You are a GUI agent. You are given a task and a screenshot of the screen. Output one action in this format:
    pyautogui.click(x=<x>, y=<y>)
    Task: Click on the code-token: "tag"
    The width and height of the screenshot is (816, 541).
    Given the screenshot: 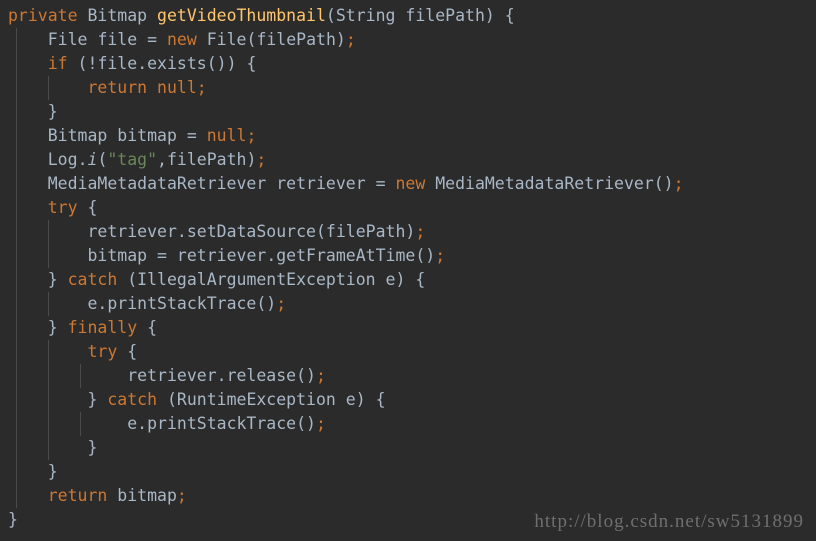 What is the action you would take?
    pyautogui.click(x=132, y=159)
    